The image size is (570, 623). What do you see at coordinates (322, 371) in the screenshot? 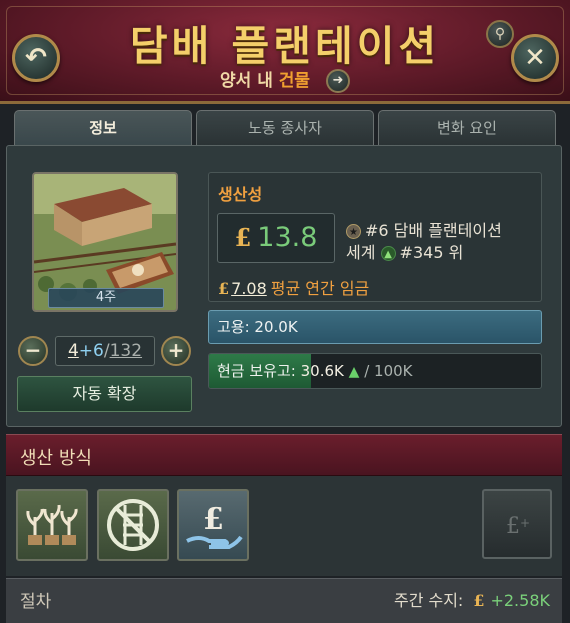
I see `cash-value: 30.6K` at bounding box center [322, 371].